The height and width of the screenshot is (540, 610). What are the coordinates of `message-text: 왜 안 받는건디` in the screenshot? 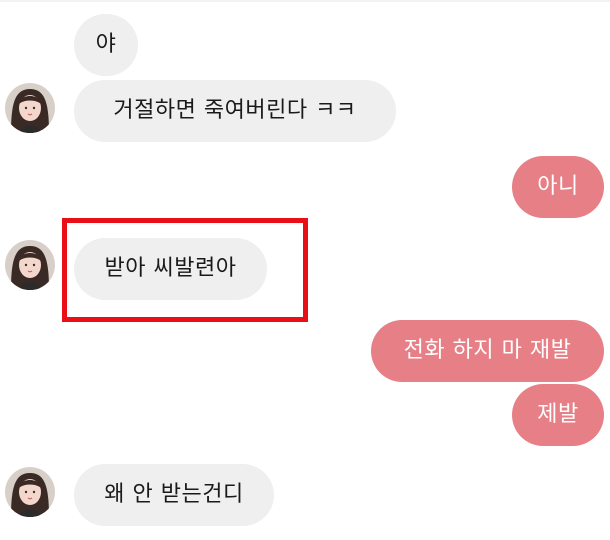 It's located at (174, 494).